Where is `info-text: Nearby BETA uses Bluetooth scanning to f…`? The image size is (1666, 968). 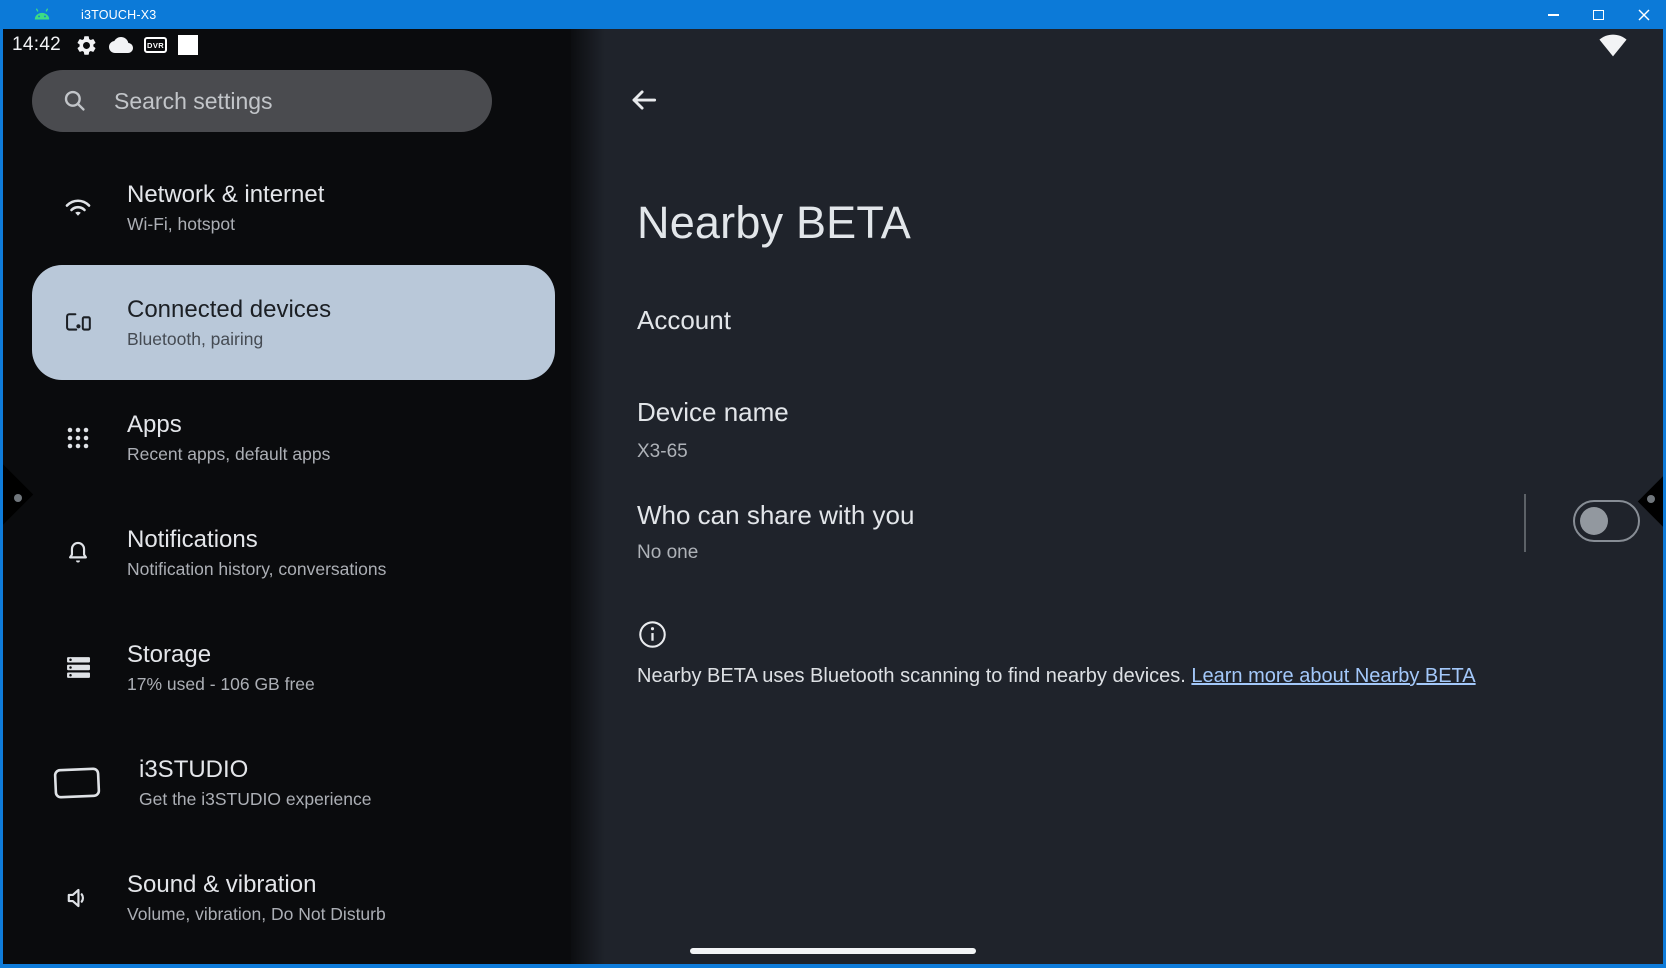
info-text: Nearby BETA uses Bluetooth scanning to f… is located at coordinates (914, 676).